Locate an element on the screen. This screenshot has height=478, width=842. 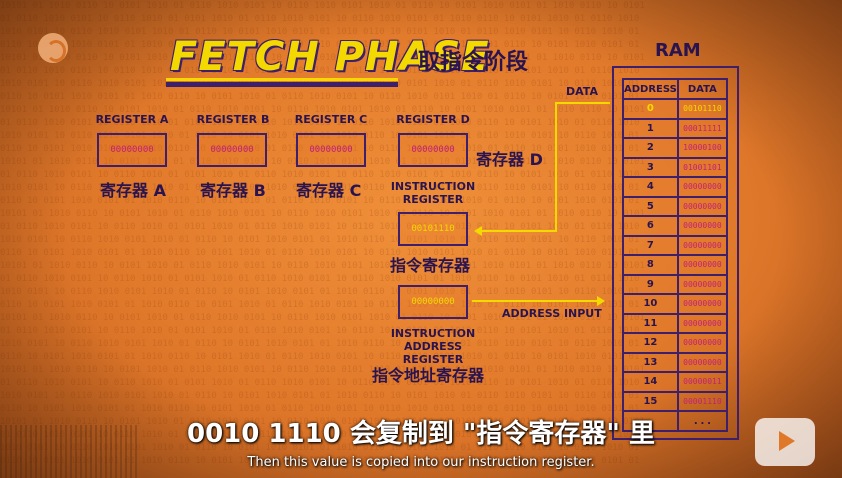
data-arrowhead is located at coordinates (478, 231).